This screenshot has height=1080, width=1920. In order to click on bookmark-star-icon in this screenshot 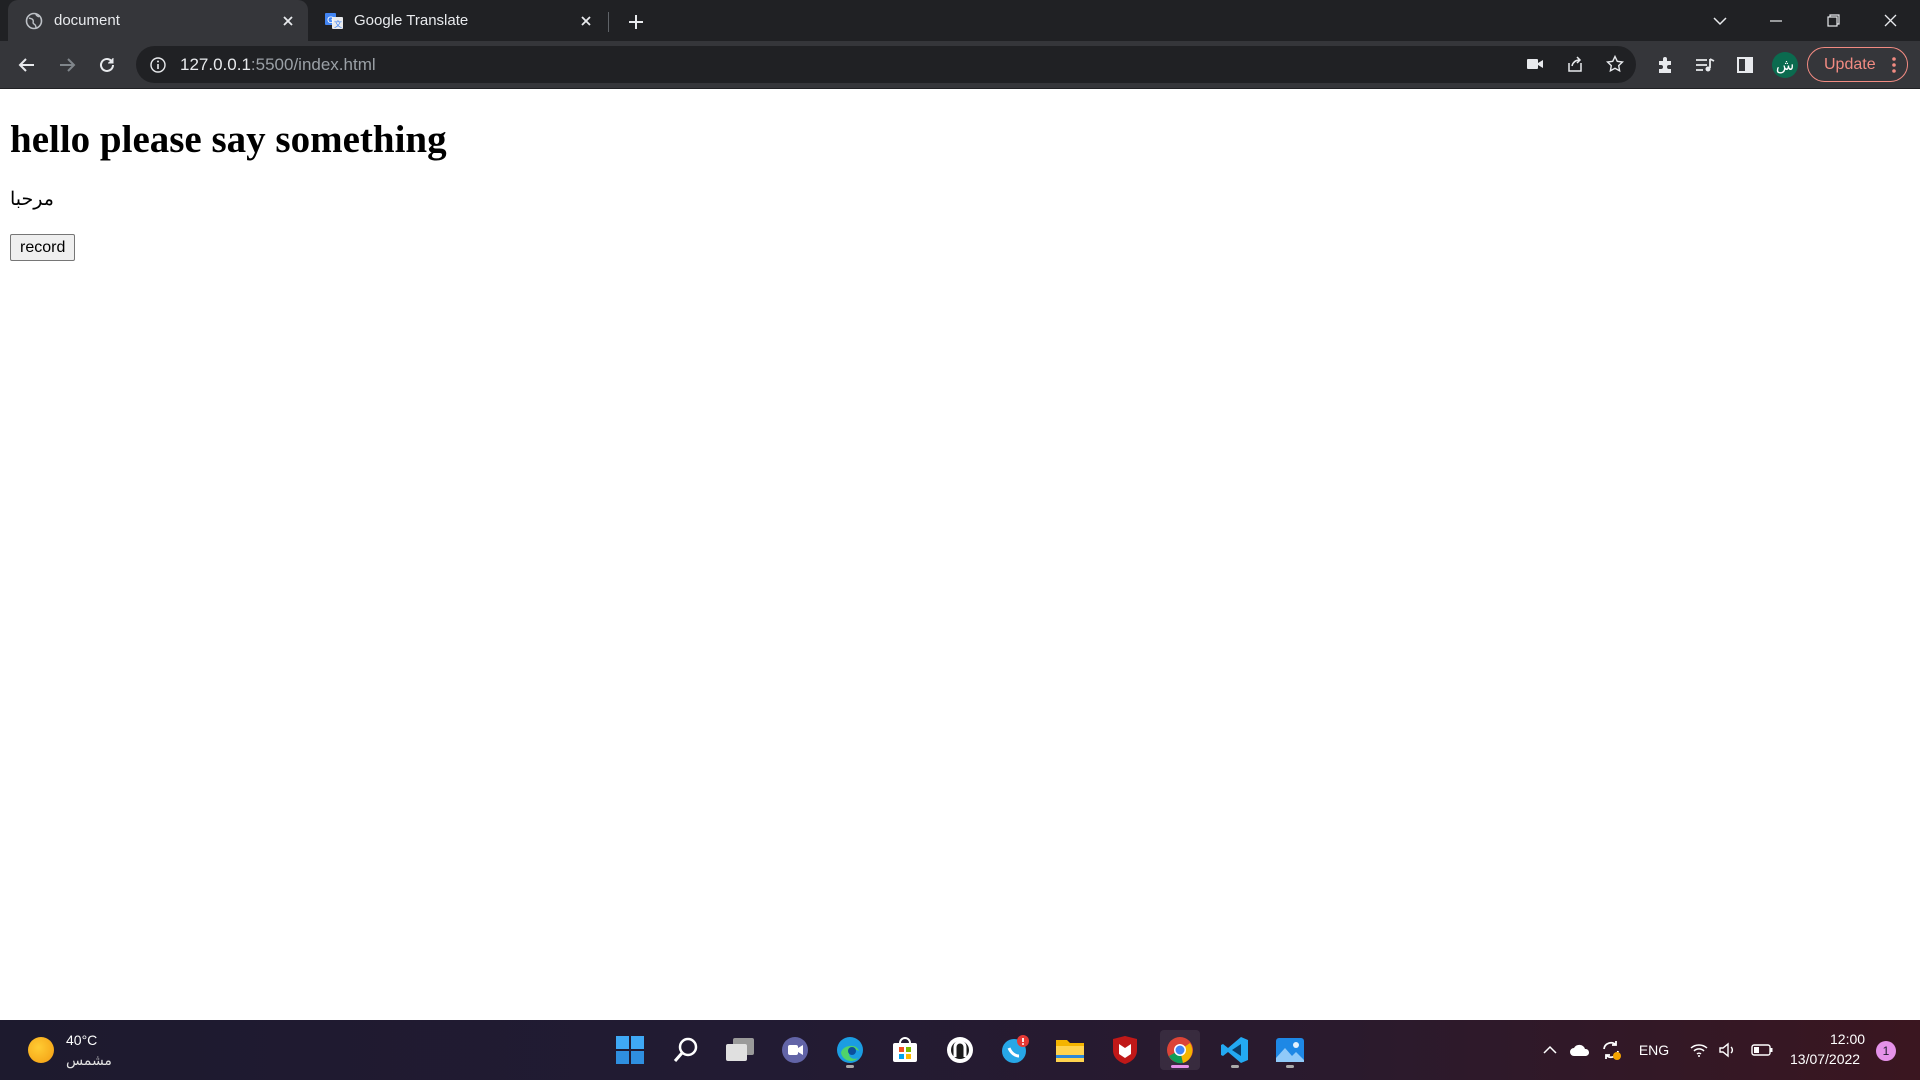, I will do `click(1615, 64)`.